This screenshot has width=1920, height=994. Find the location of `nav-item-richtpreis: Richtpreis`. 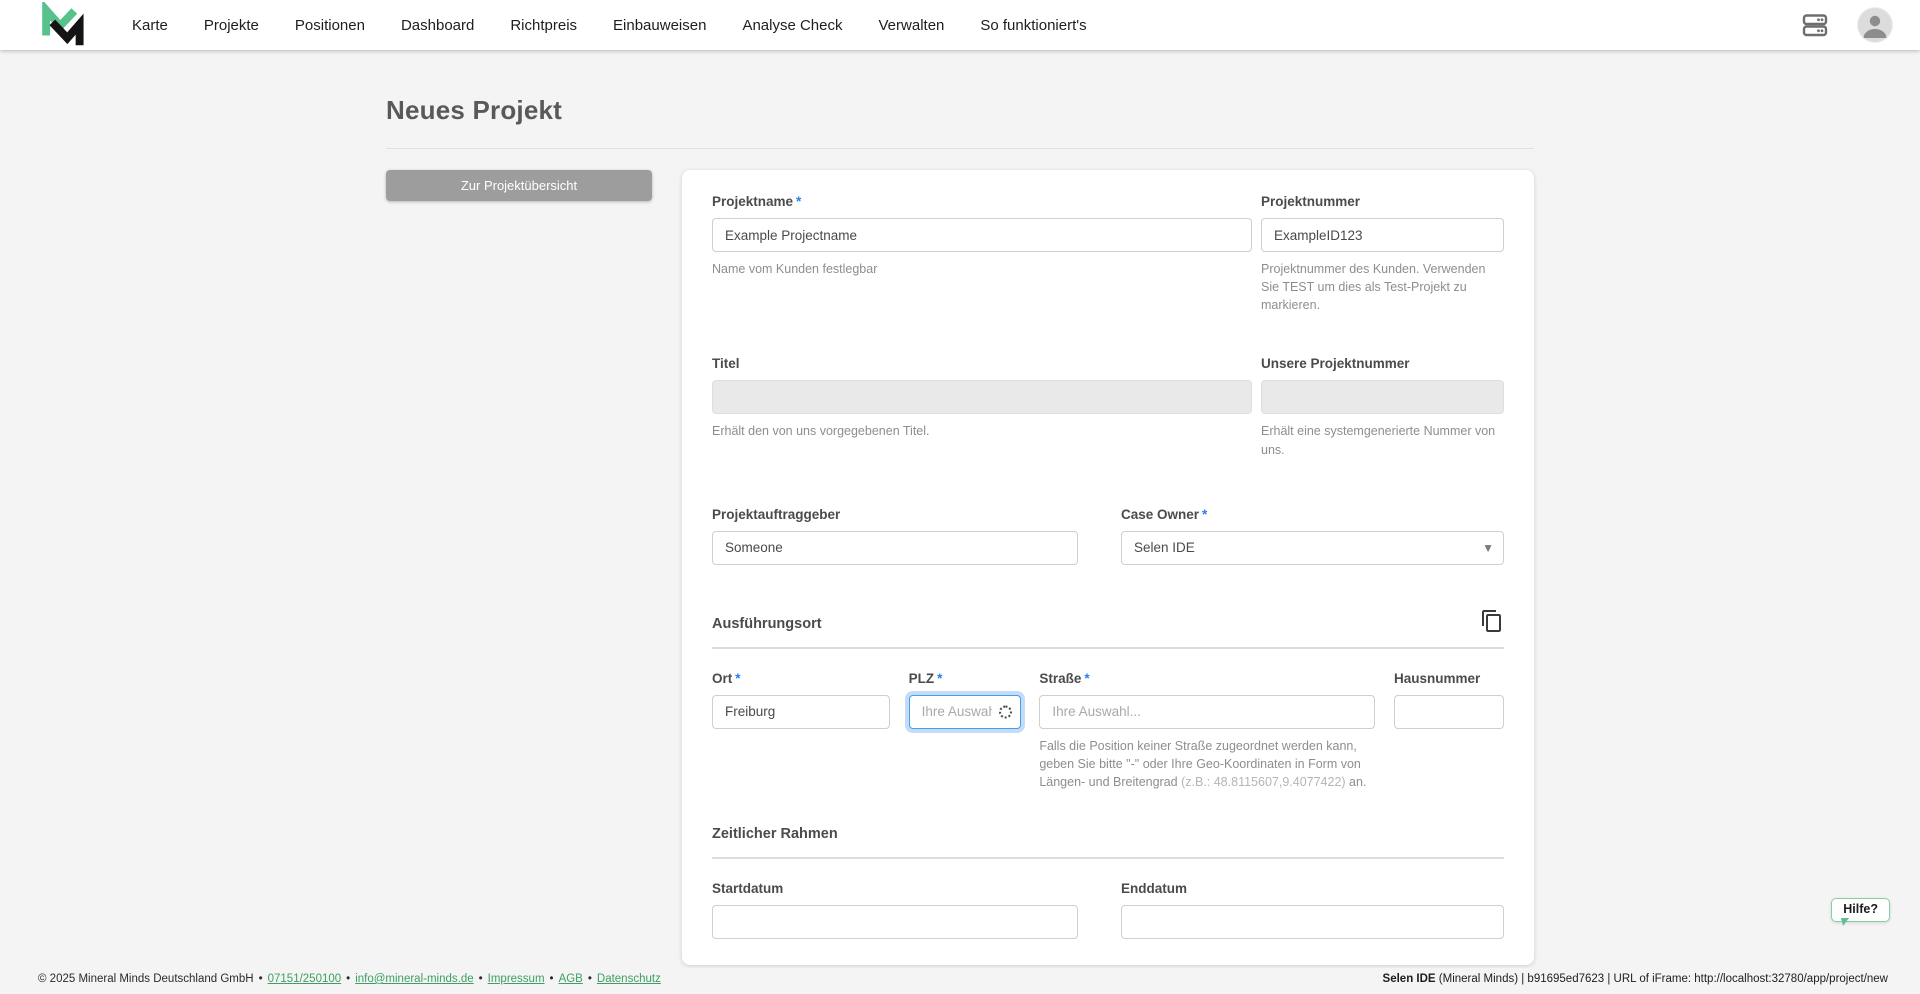

nav-item-richtpreis: Richtpreis is located at coordinates (543, 25).